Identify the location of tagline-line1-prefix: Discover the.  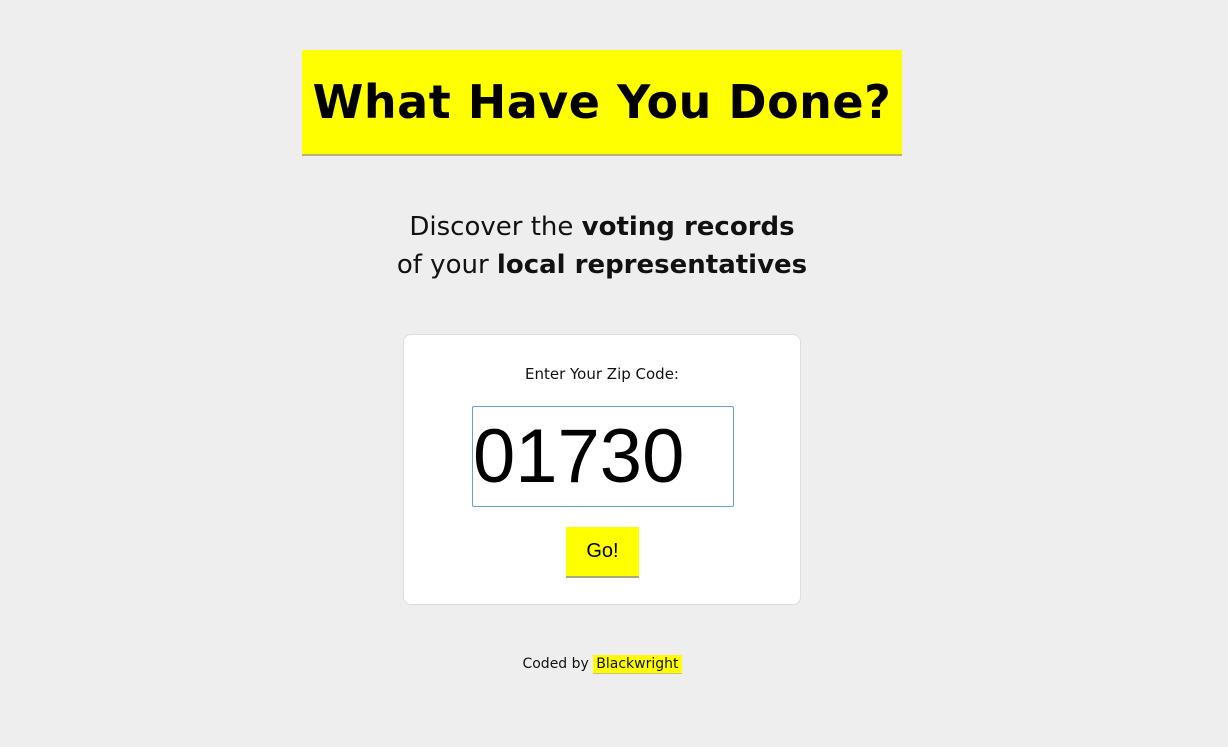
(495, 227).